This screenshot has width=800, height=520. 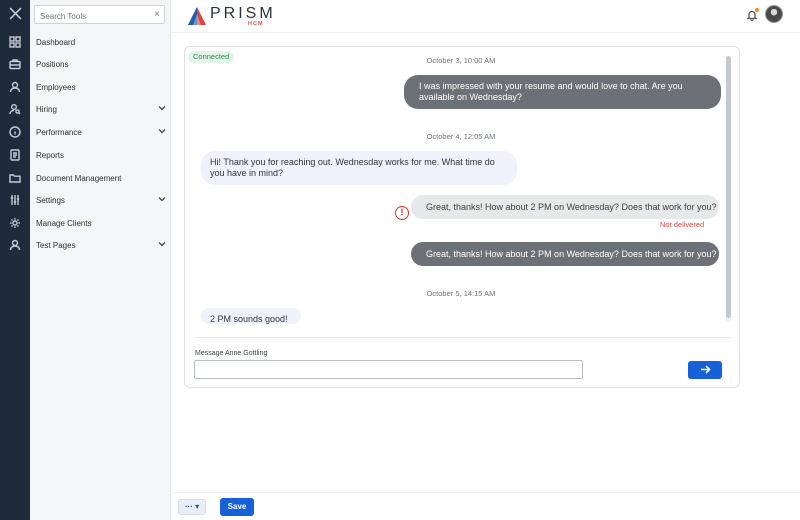 I want to click on person-icon, so click(x=15, y=245).